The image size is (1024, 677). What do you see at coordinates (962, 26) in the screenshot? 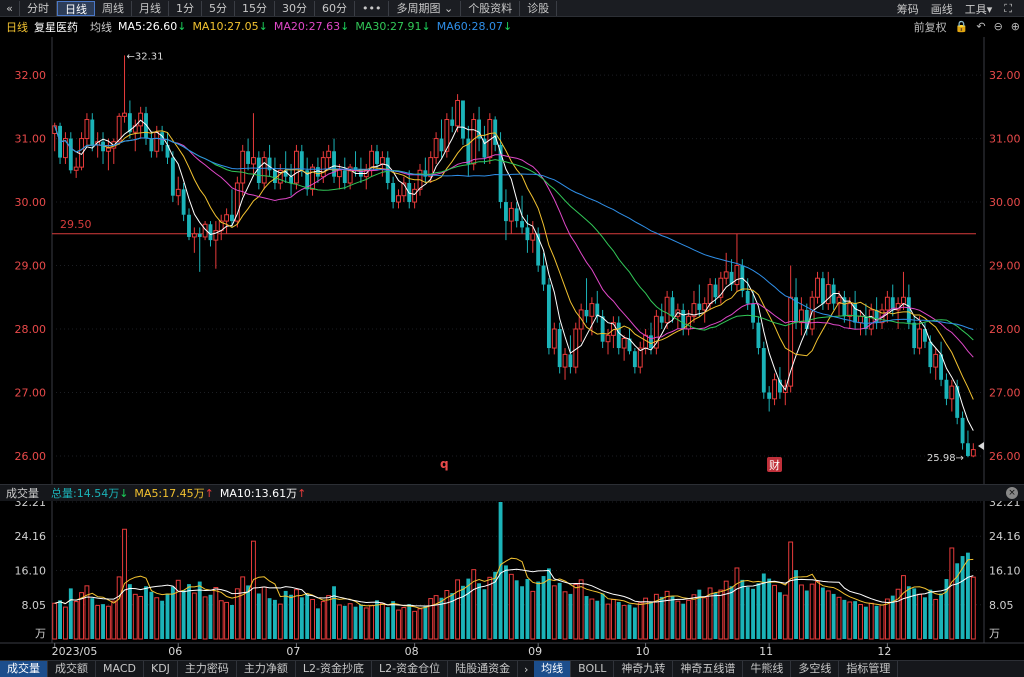
I see `lock-icon: 🔒` at bounding box center [962, 26].